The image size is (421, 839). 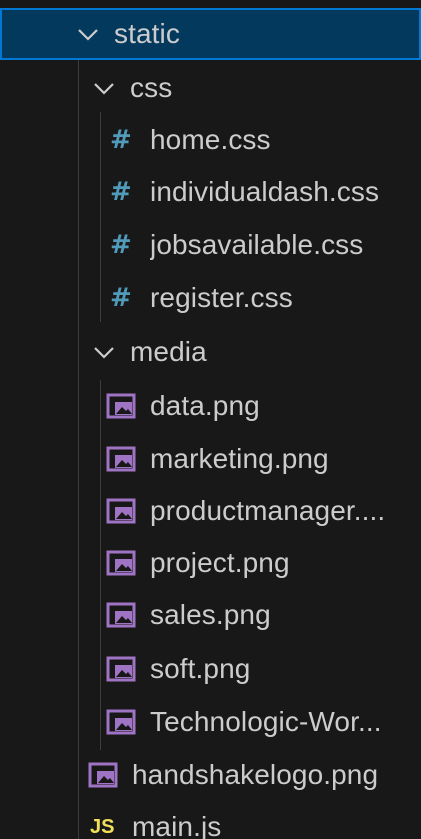 I want to click on file-item: sales.png, so click(x=210, y=615).